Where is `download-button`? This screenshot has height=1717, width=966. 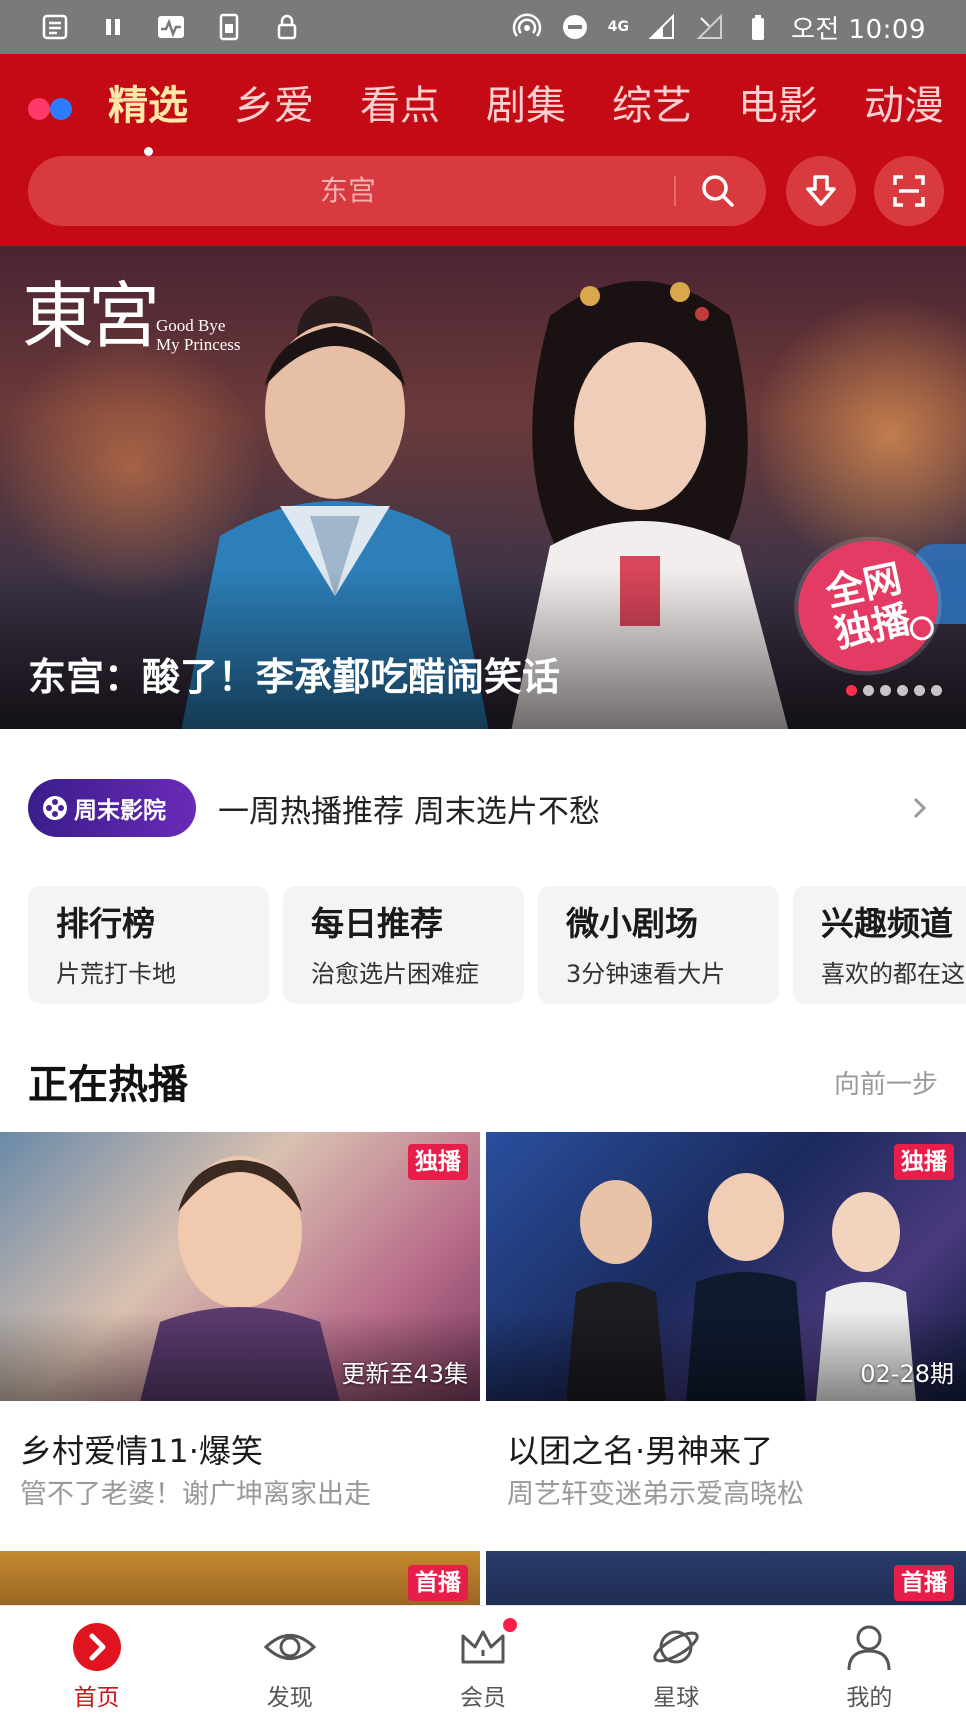
download-button is located at coordinates (821, 191).